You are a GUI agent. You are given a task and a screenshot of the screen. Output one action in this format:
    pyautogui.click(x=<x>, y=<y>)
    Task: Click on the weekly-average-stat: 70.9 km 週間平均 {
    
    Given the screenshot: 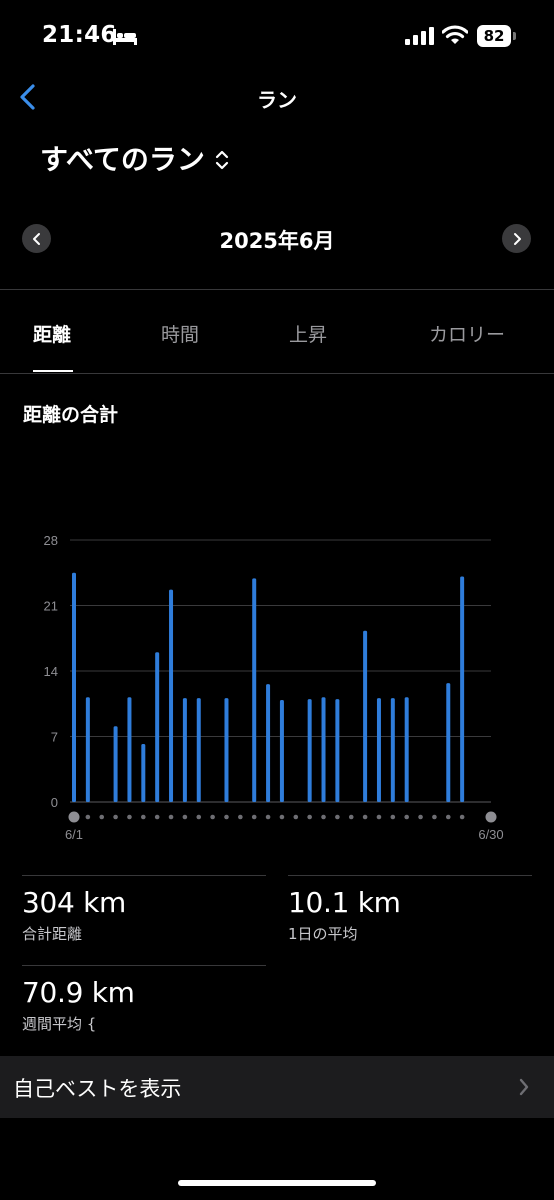 What is the action you would take?
    pyautogui.click(x=78, y=1005)
    